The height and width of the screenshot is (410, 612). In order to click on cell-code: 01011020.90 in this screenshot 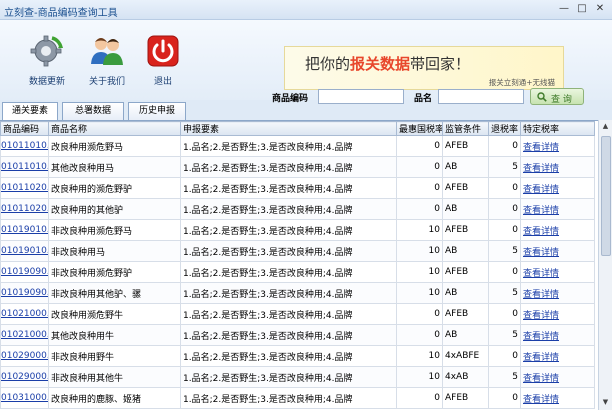, I will do `click(24, 209)`.